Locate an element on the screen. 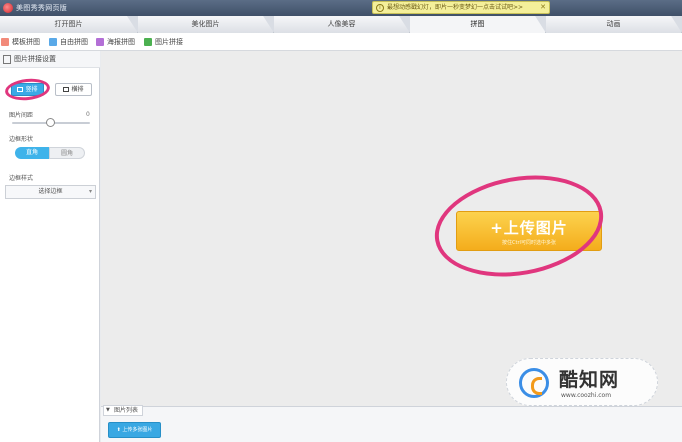 The width and height of the screenshot is (682, 442). image-stitch-button: 图片拼接 is located at coordinates (163, 42).